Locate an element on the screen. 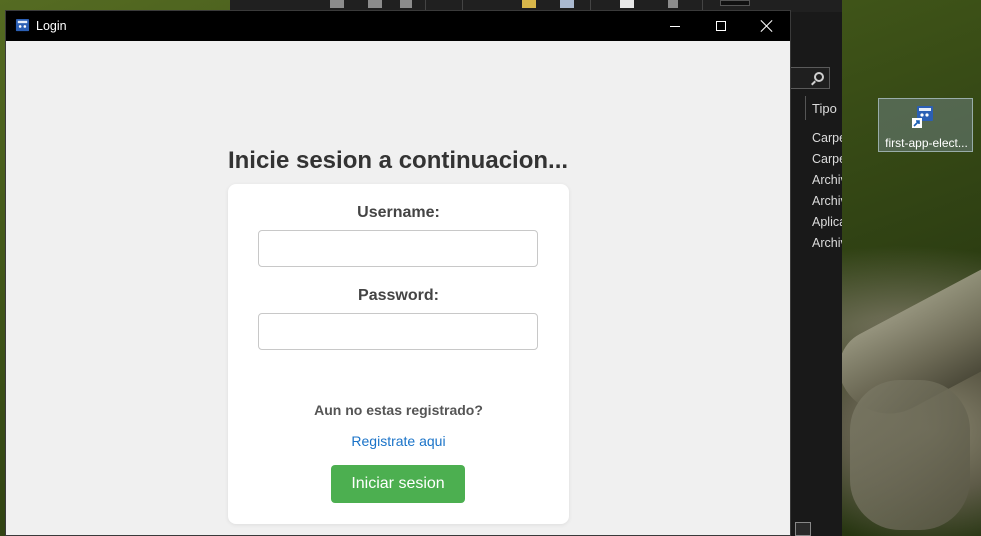 The height and width of the screenshot is (536, 981). search-icon is located at coordinates (819, 77).